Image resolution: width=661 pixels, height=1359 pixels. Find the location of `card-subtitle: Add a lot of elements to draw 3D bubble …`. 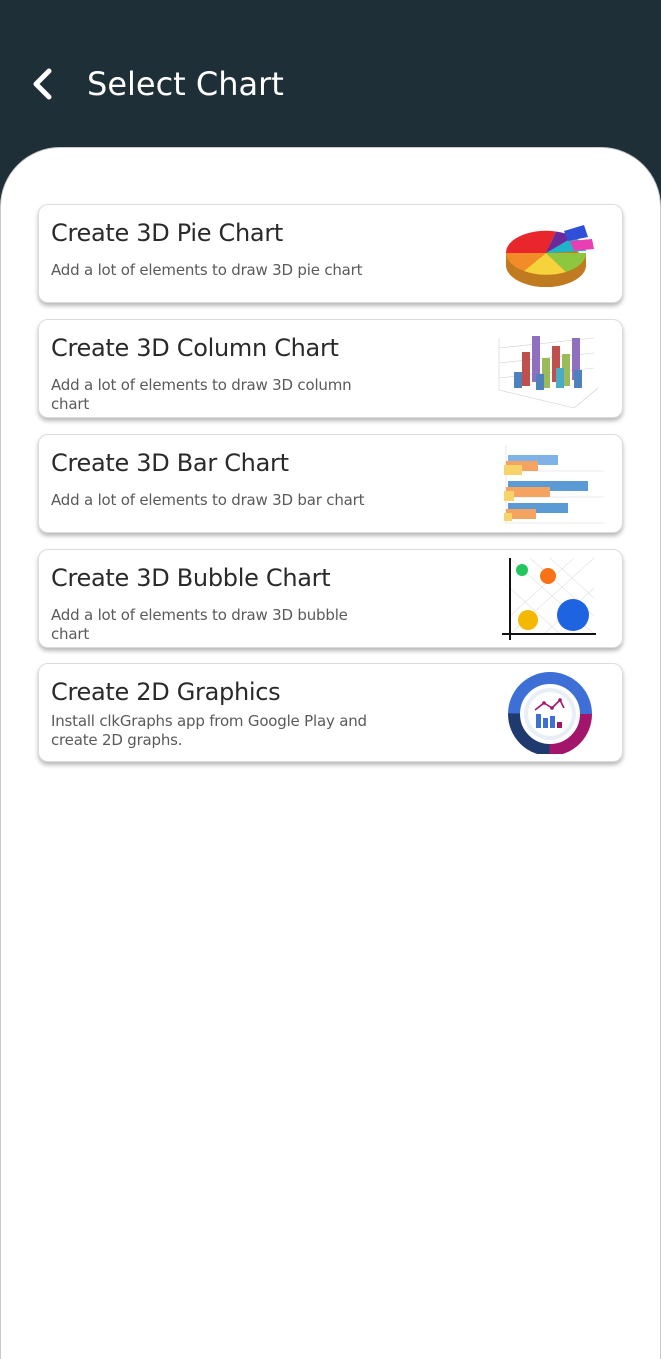

card-subtitle: Add a lot of elements to draw 3D bubble … is located at coordinates (199, 624).